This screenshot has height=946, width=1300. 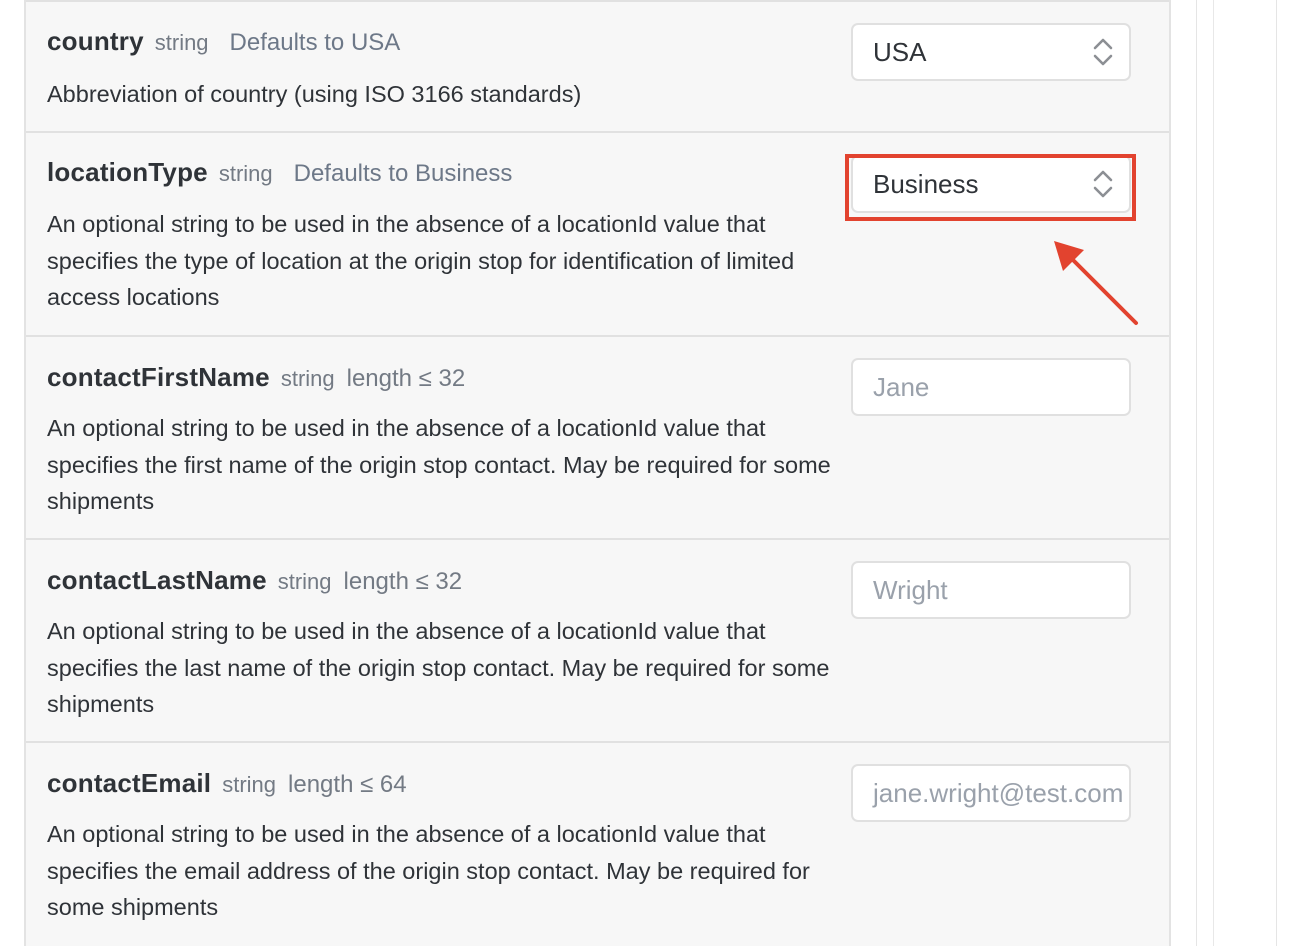 I want to click on input-placeholder: jane.wright@test.com, so click(x=998, y=793).